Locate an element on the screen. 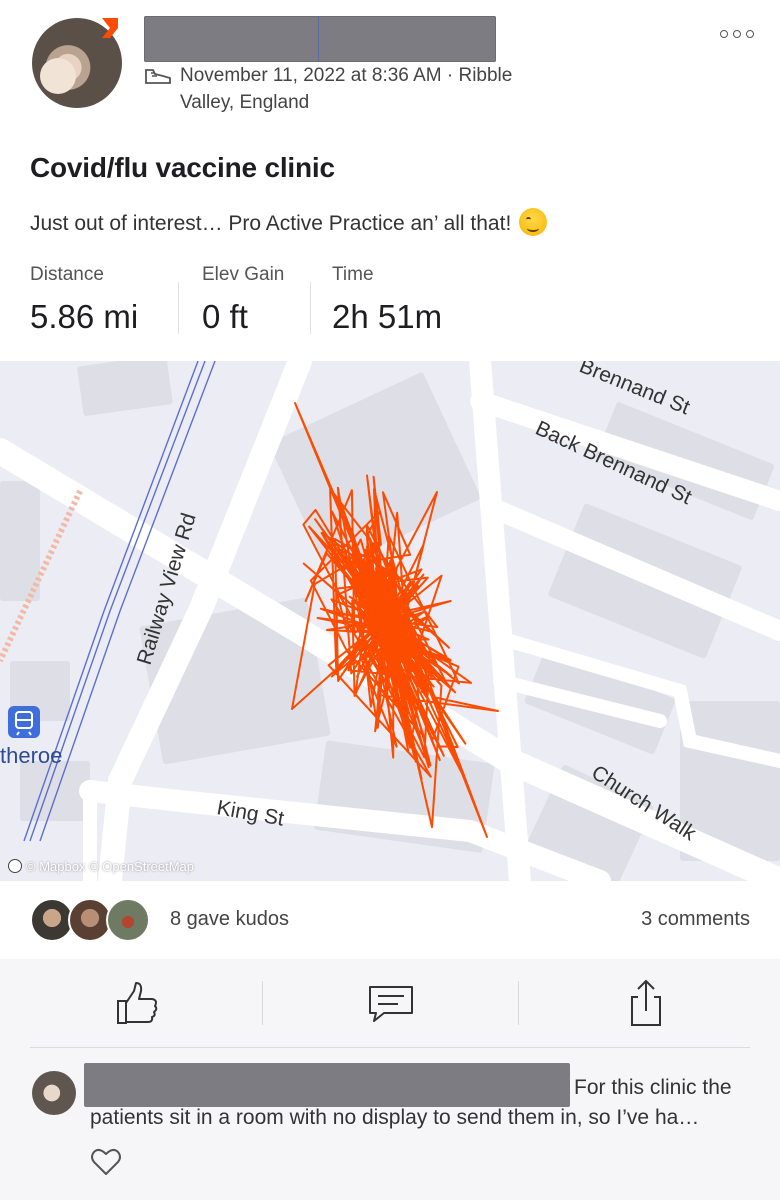  run-shoe-icon is located at coordinates (158, 76).